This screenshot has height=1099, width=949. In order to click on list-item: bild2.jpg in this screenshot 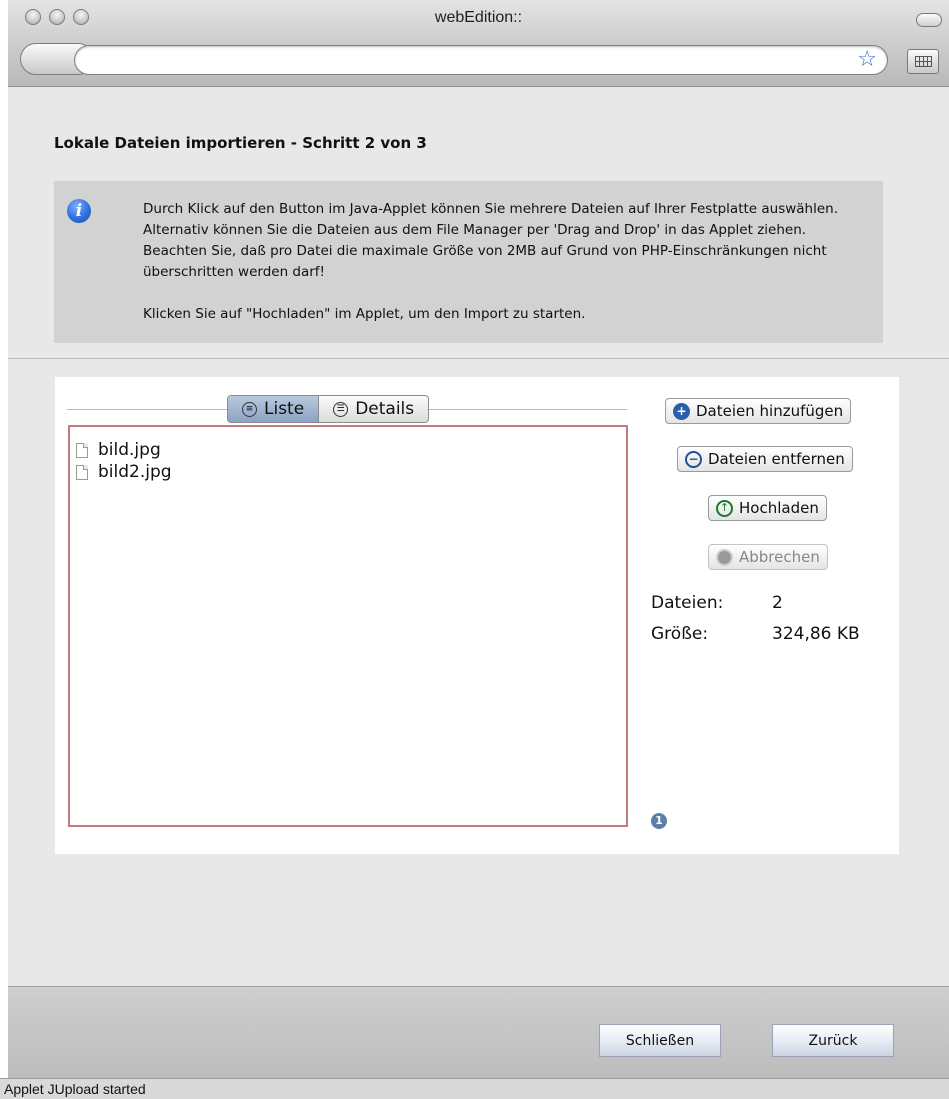, I will do `click(348, 472)`.